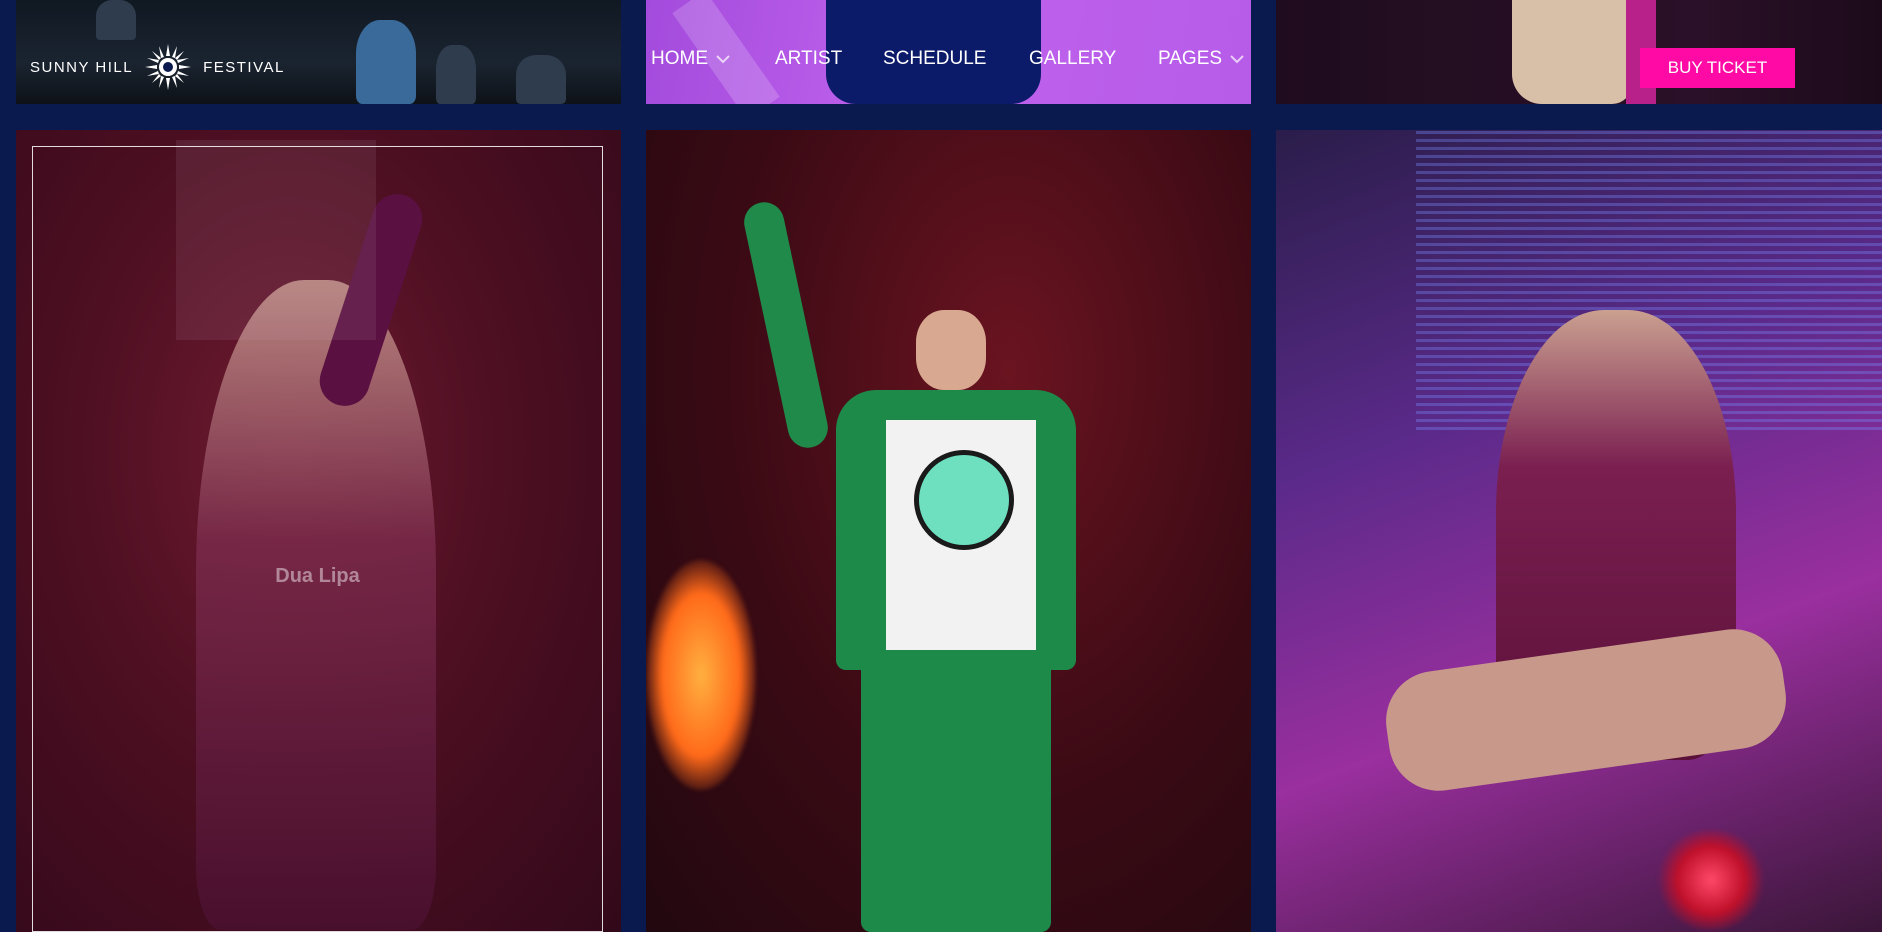 Image resolution: width=1882 pixels, height=935 pixels. I want to click on nav-item-label: HOME, so click(679, 58).